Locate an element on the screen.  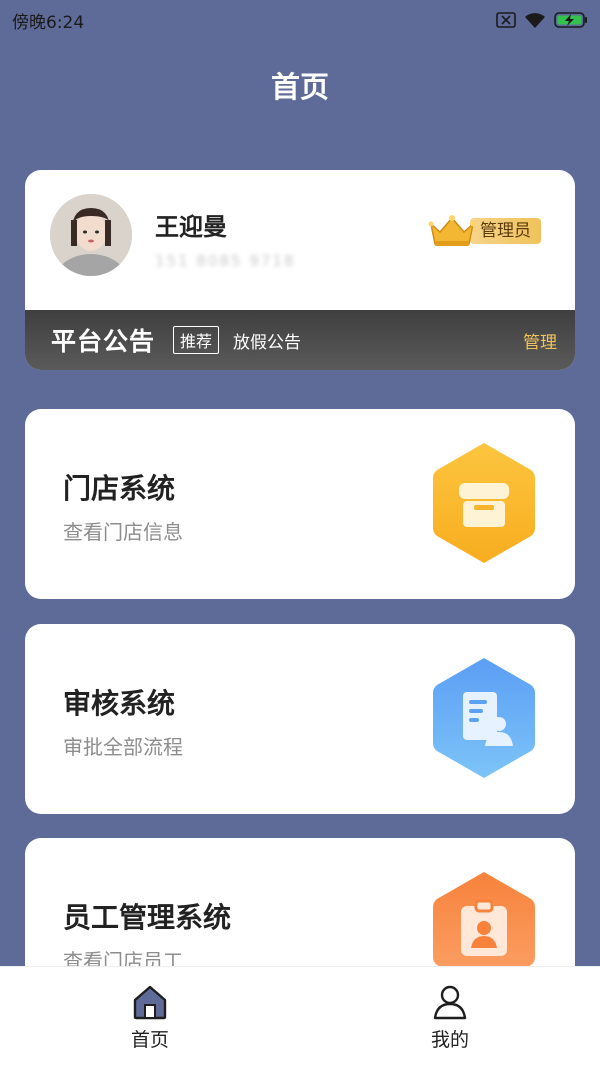
admin-badge: 管理员 is located at coordinates (484, 230).